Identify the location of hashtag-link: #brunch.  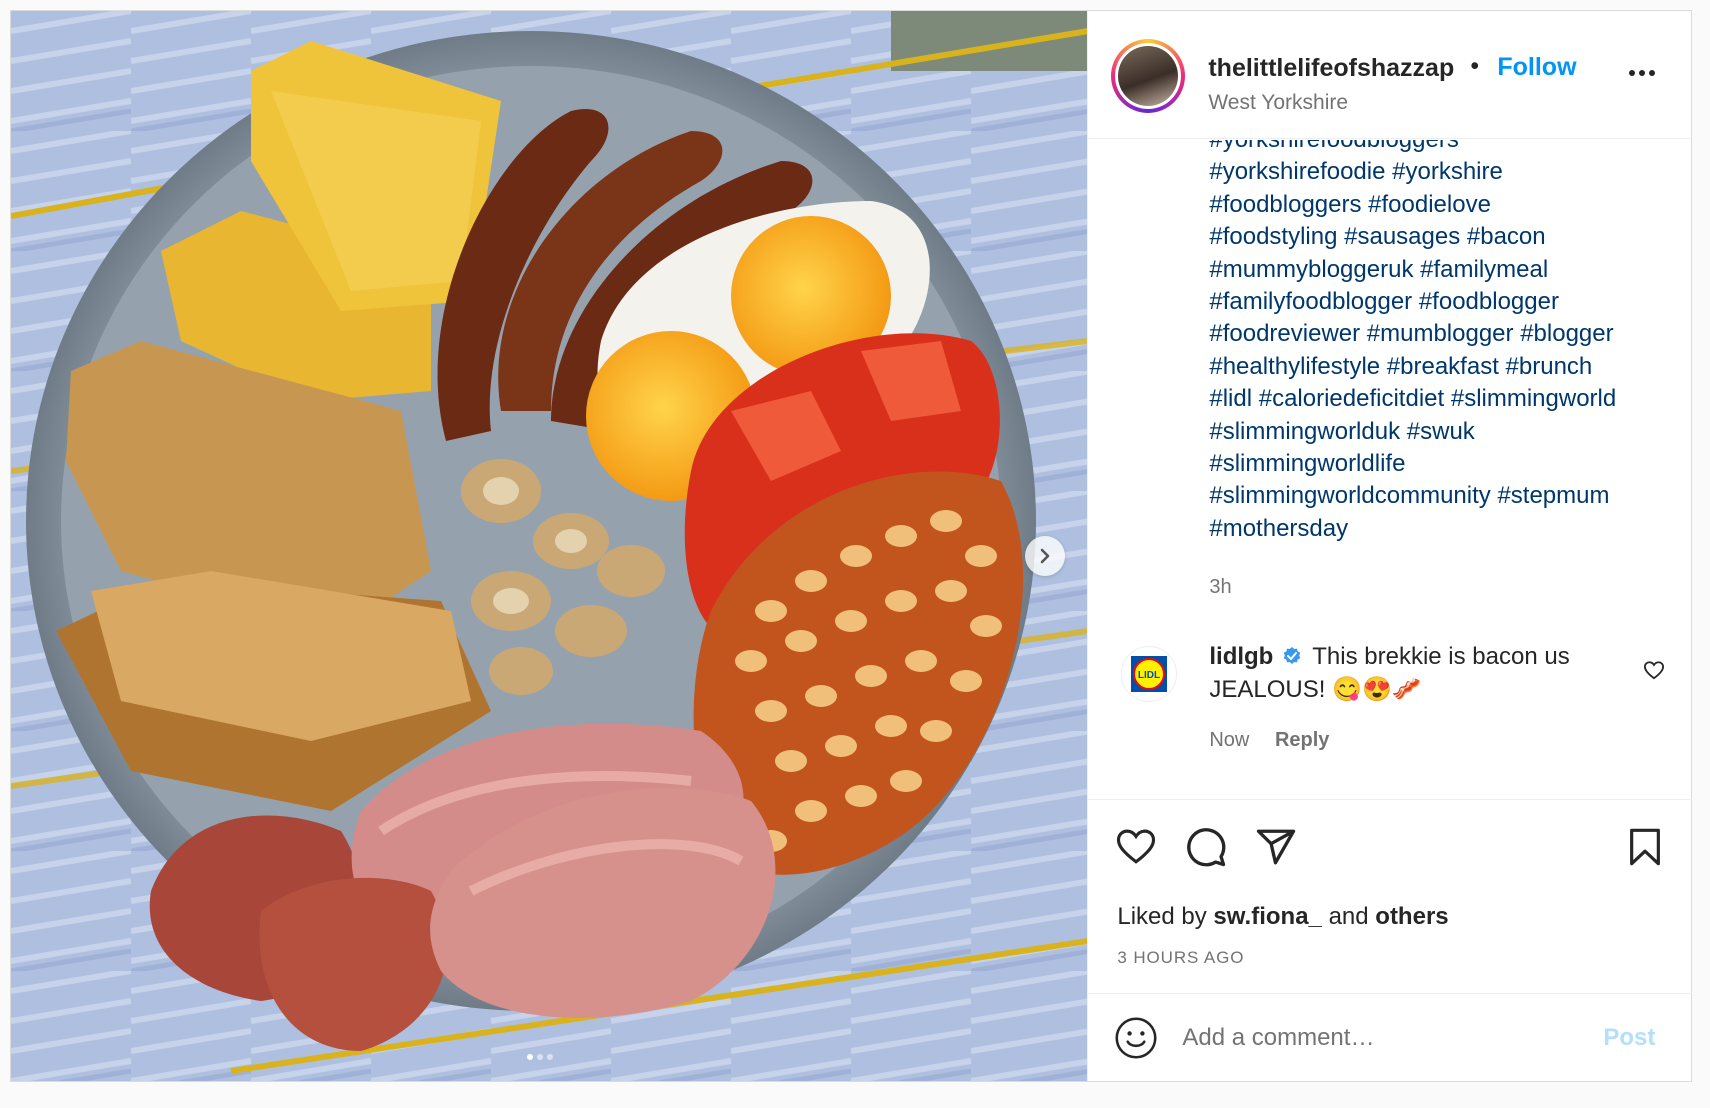
(1549, 366).